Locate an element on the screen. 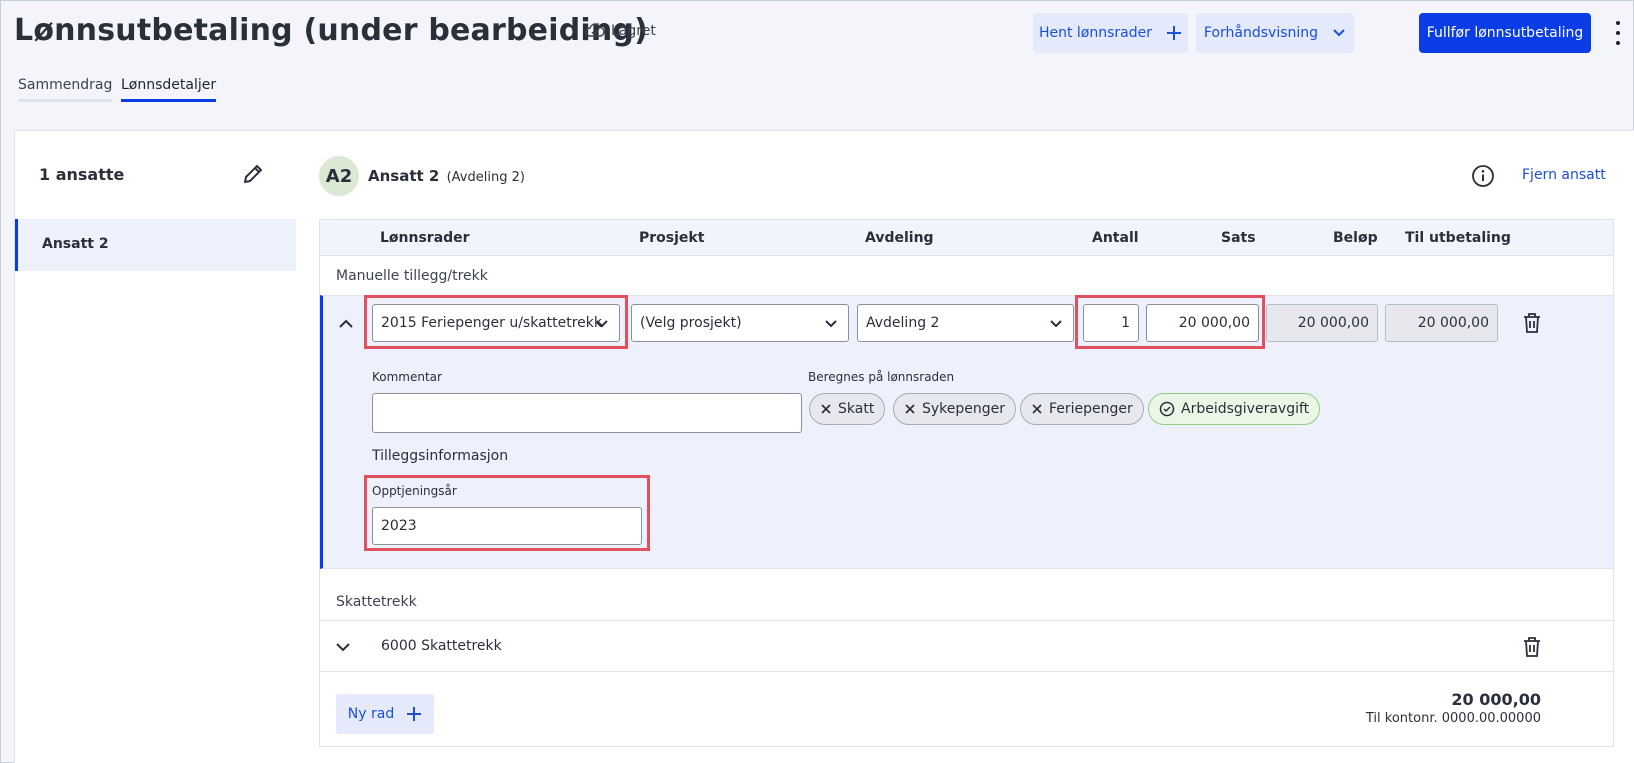 This screenshot has width=1634, height=763. employee-department: (Avdeling 2) is located at coordinates (485, 177).